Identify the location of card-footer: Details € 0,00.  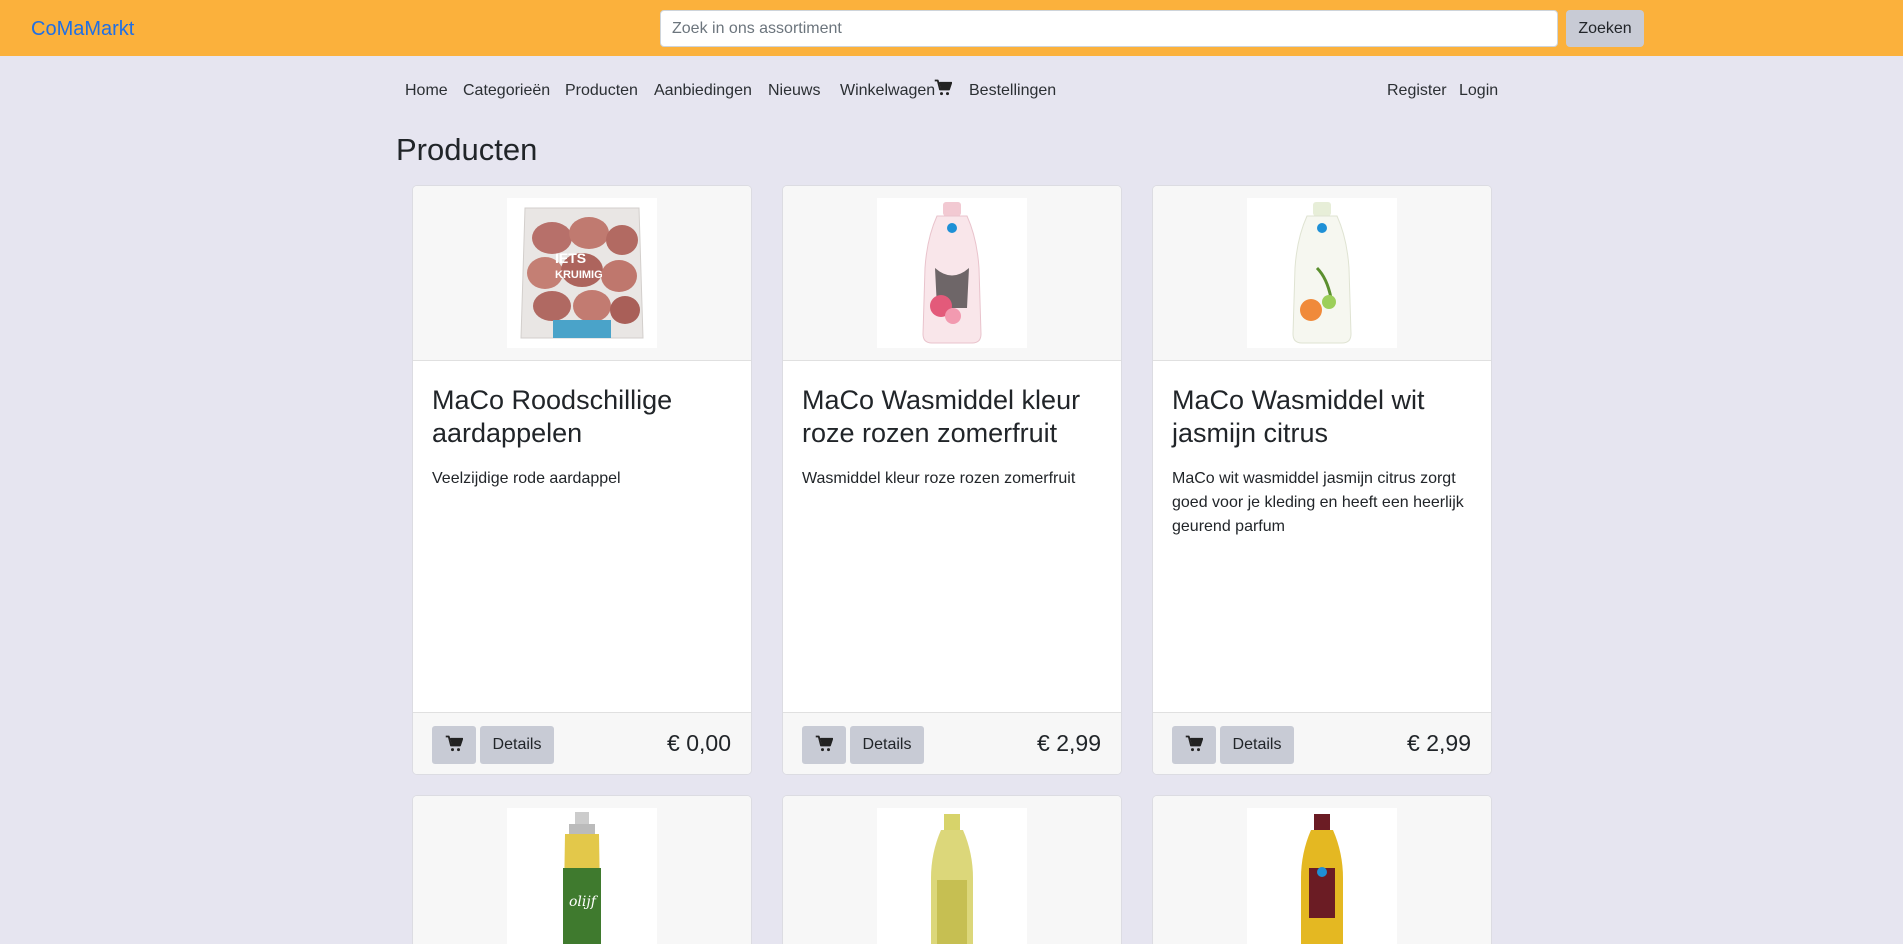
(582, 743).